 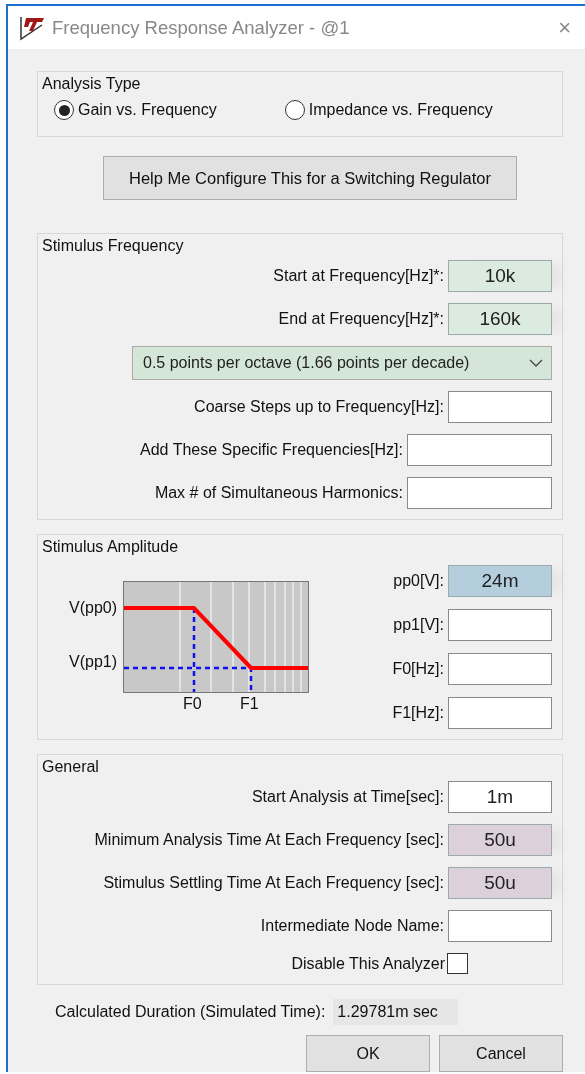 I want to click on axis-label: V(pp0), so click(x=93, y=608).